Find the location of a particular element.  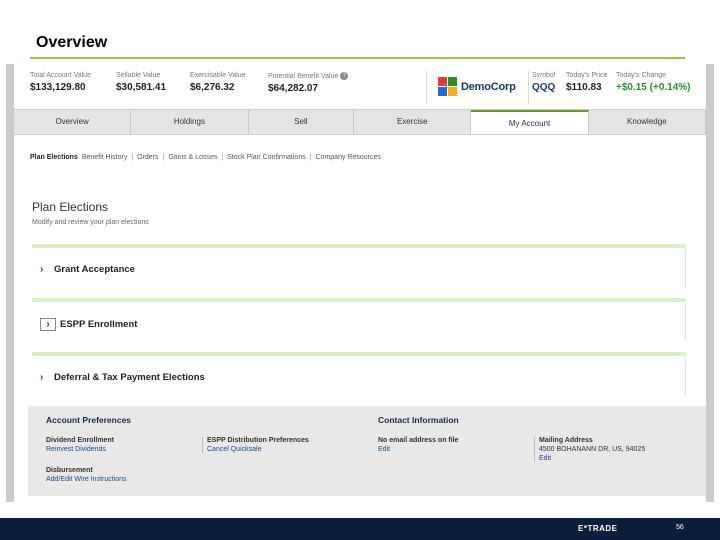

disbursement: Disbursement Add/Edit Wire Instructions is located at coordinates (84, 475).